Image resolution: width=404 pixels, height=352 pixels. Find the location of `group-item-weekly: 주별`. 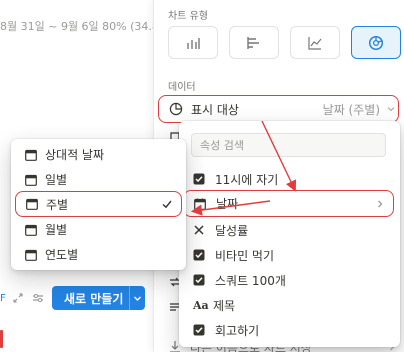

group-item-weekly: 주별 is located at coordinates (98, 204).